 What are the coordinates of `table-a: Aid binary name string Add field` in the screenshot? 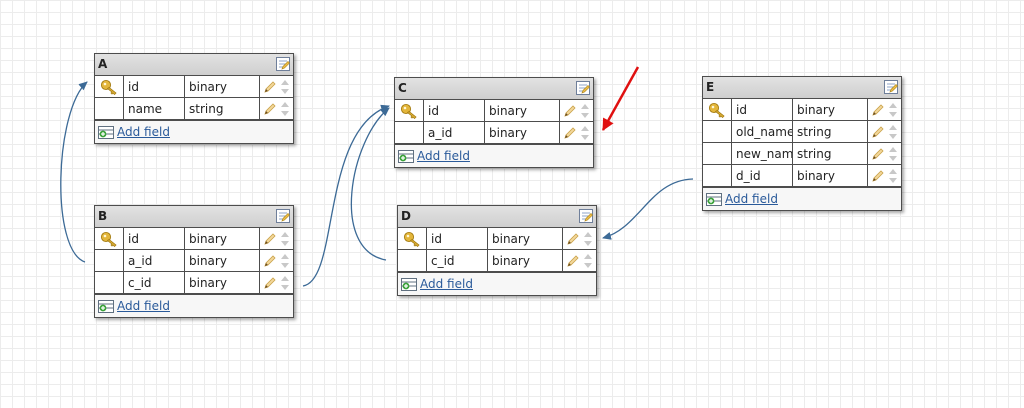 It's located at (194, 98).